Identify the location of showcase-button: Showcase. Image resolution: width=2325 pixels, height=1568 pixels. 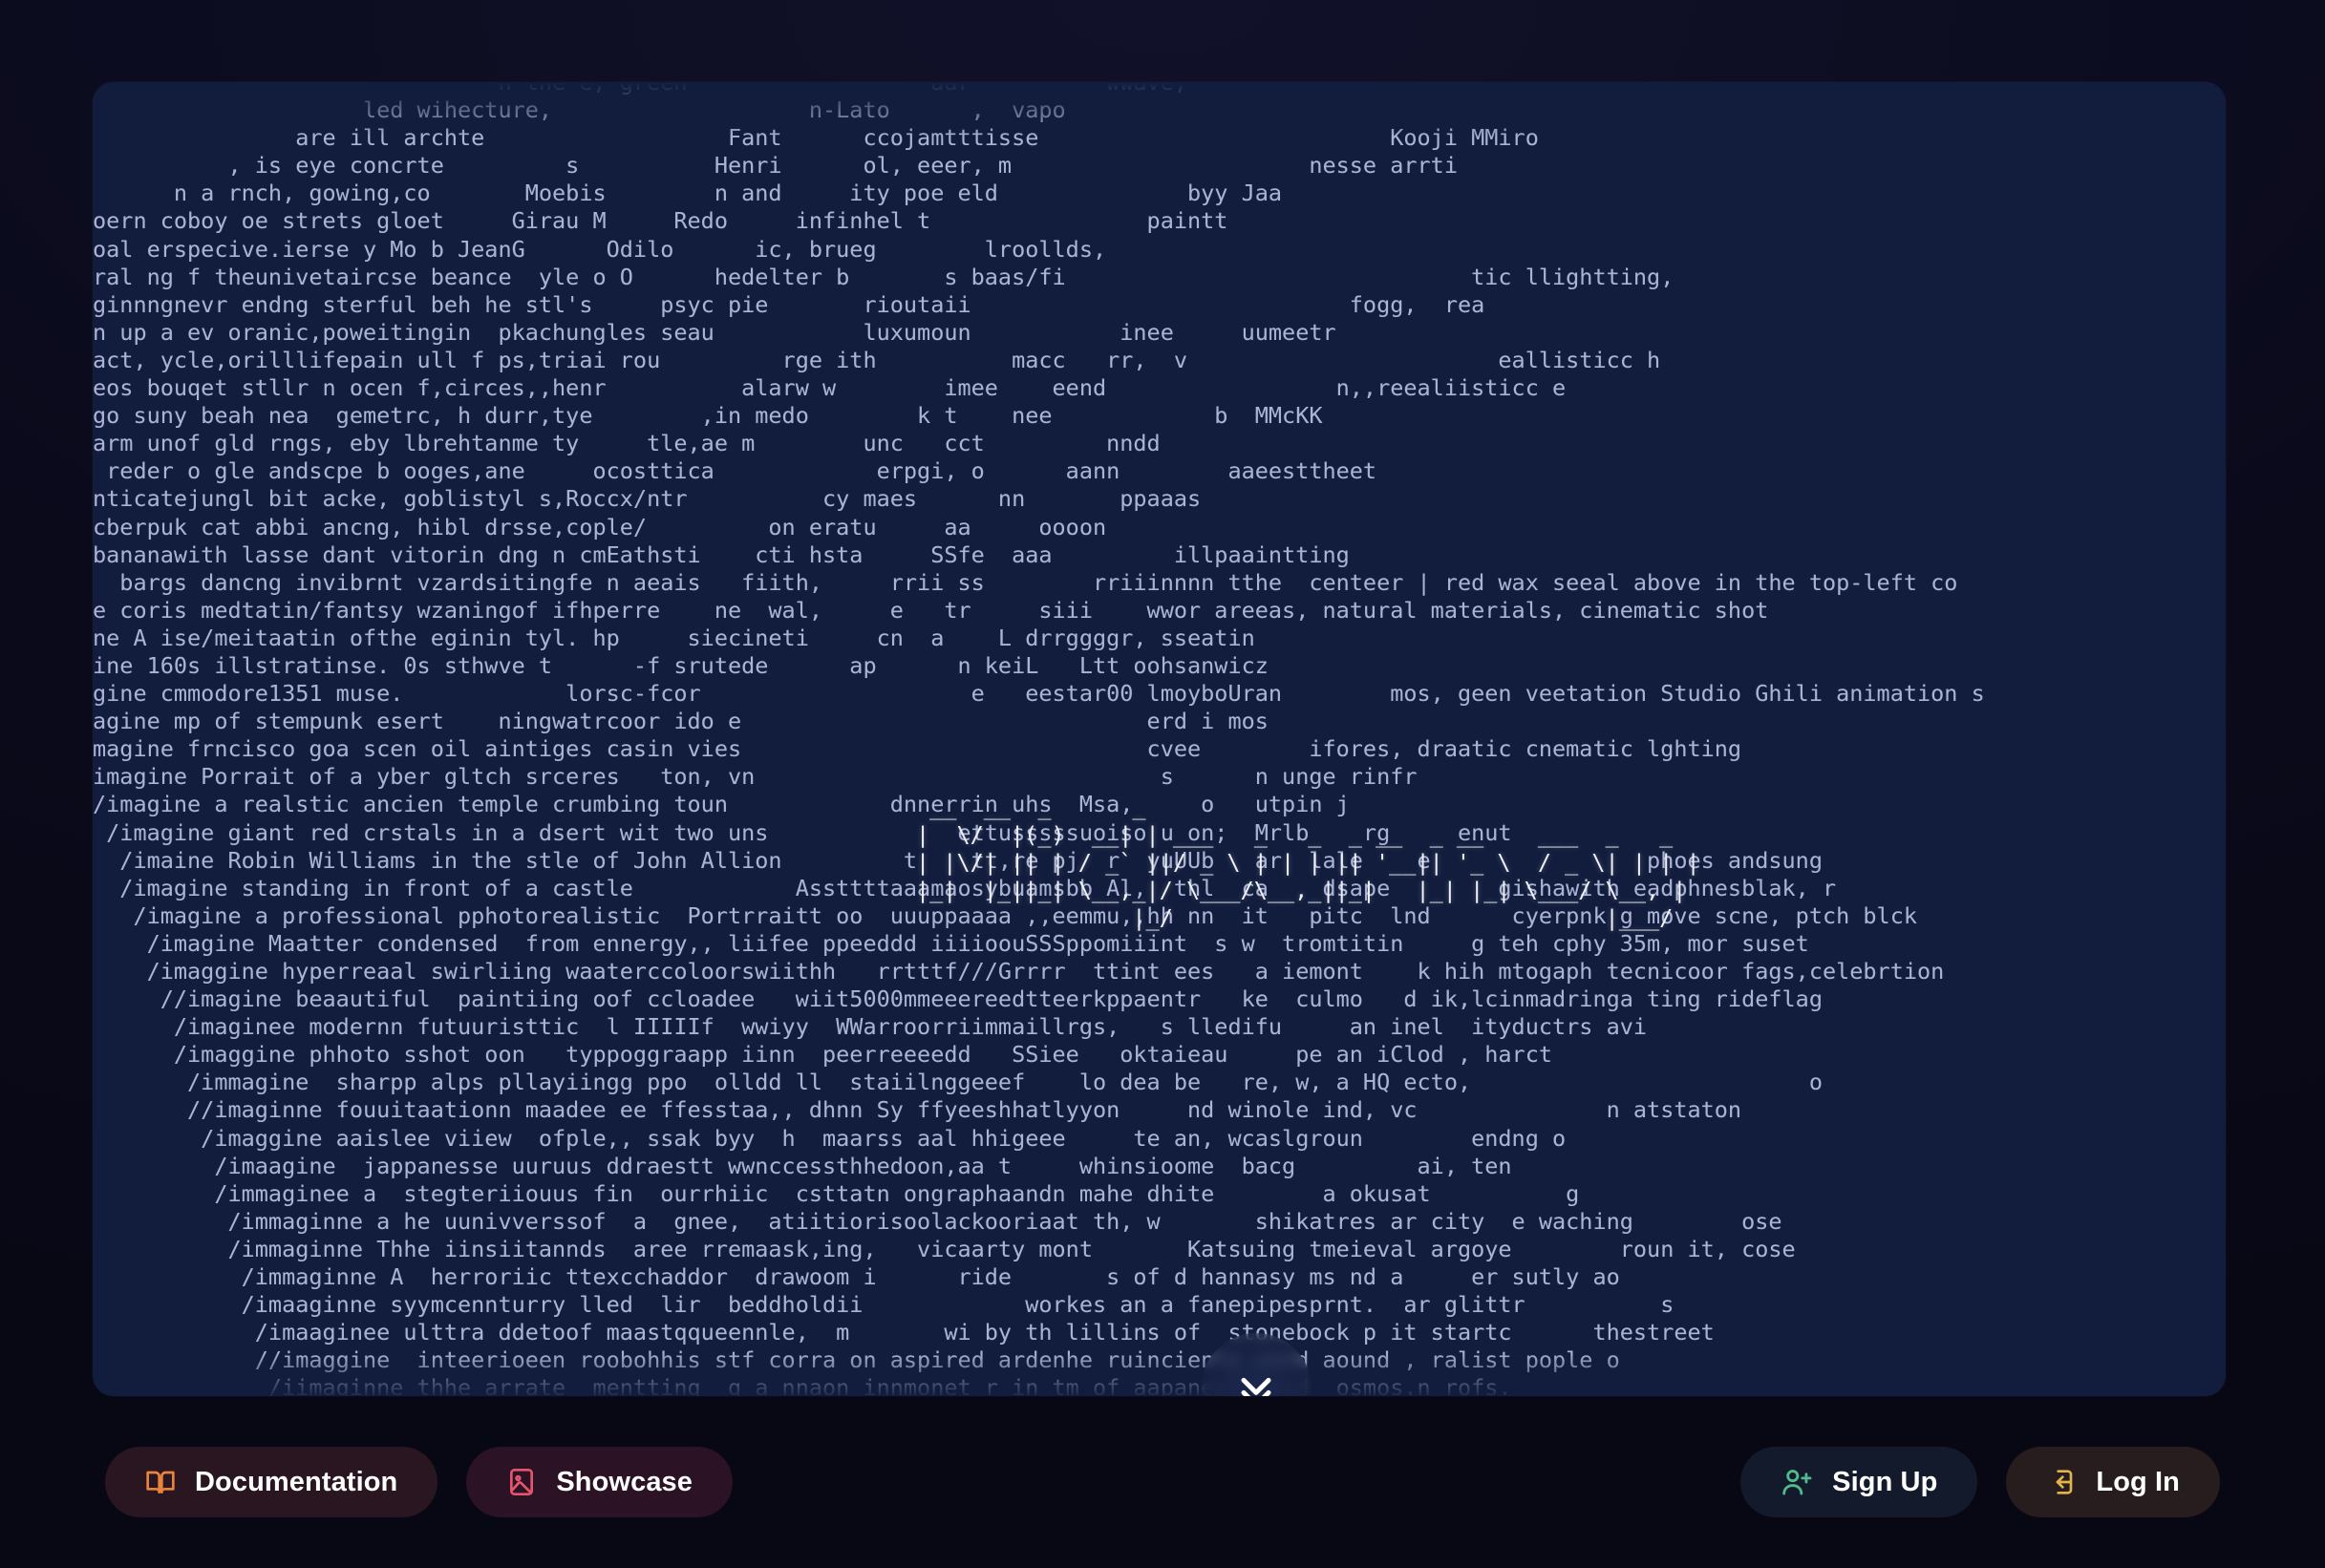
(600, 1482).